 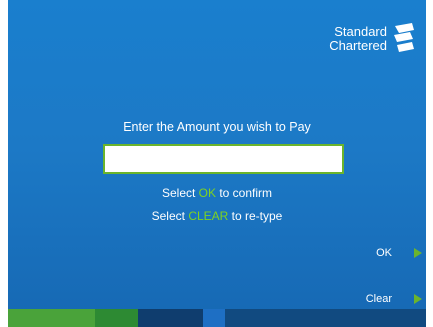 I want to click on bar-segment-green-dark, so click(x=116, y=318).